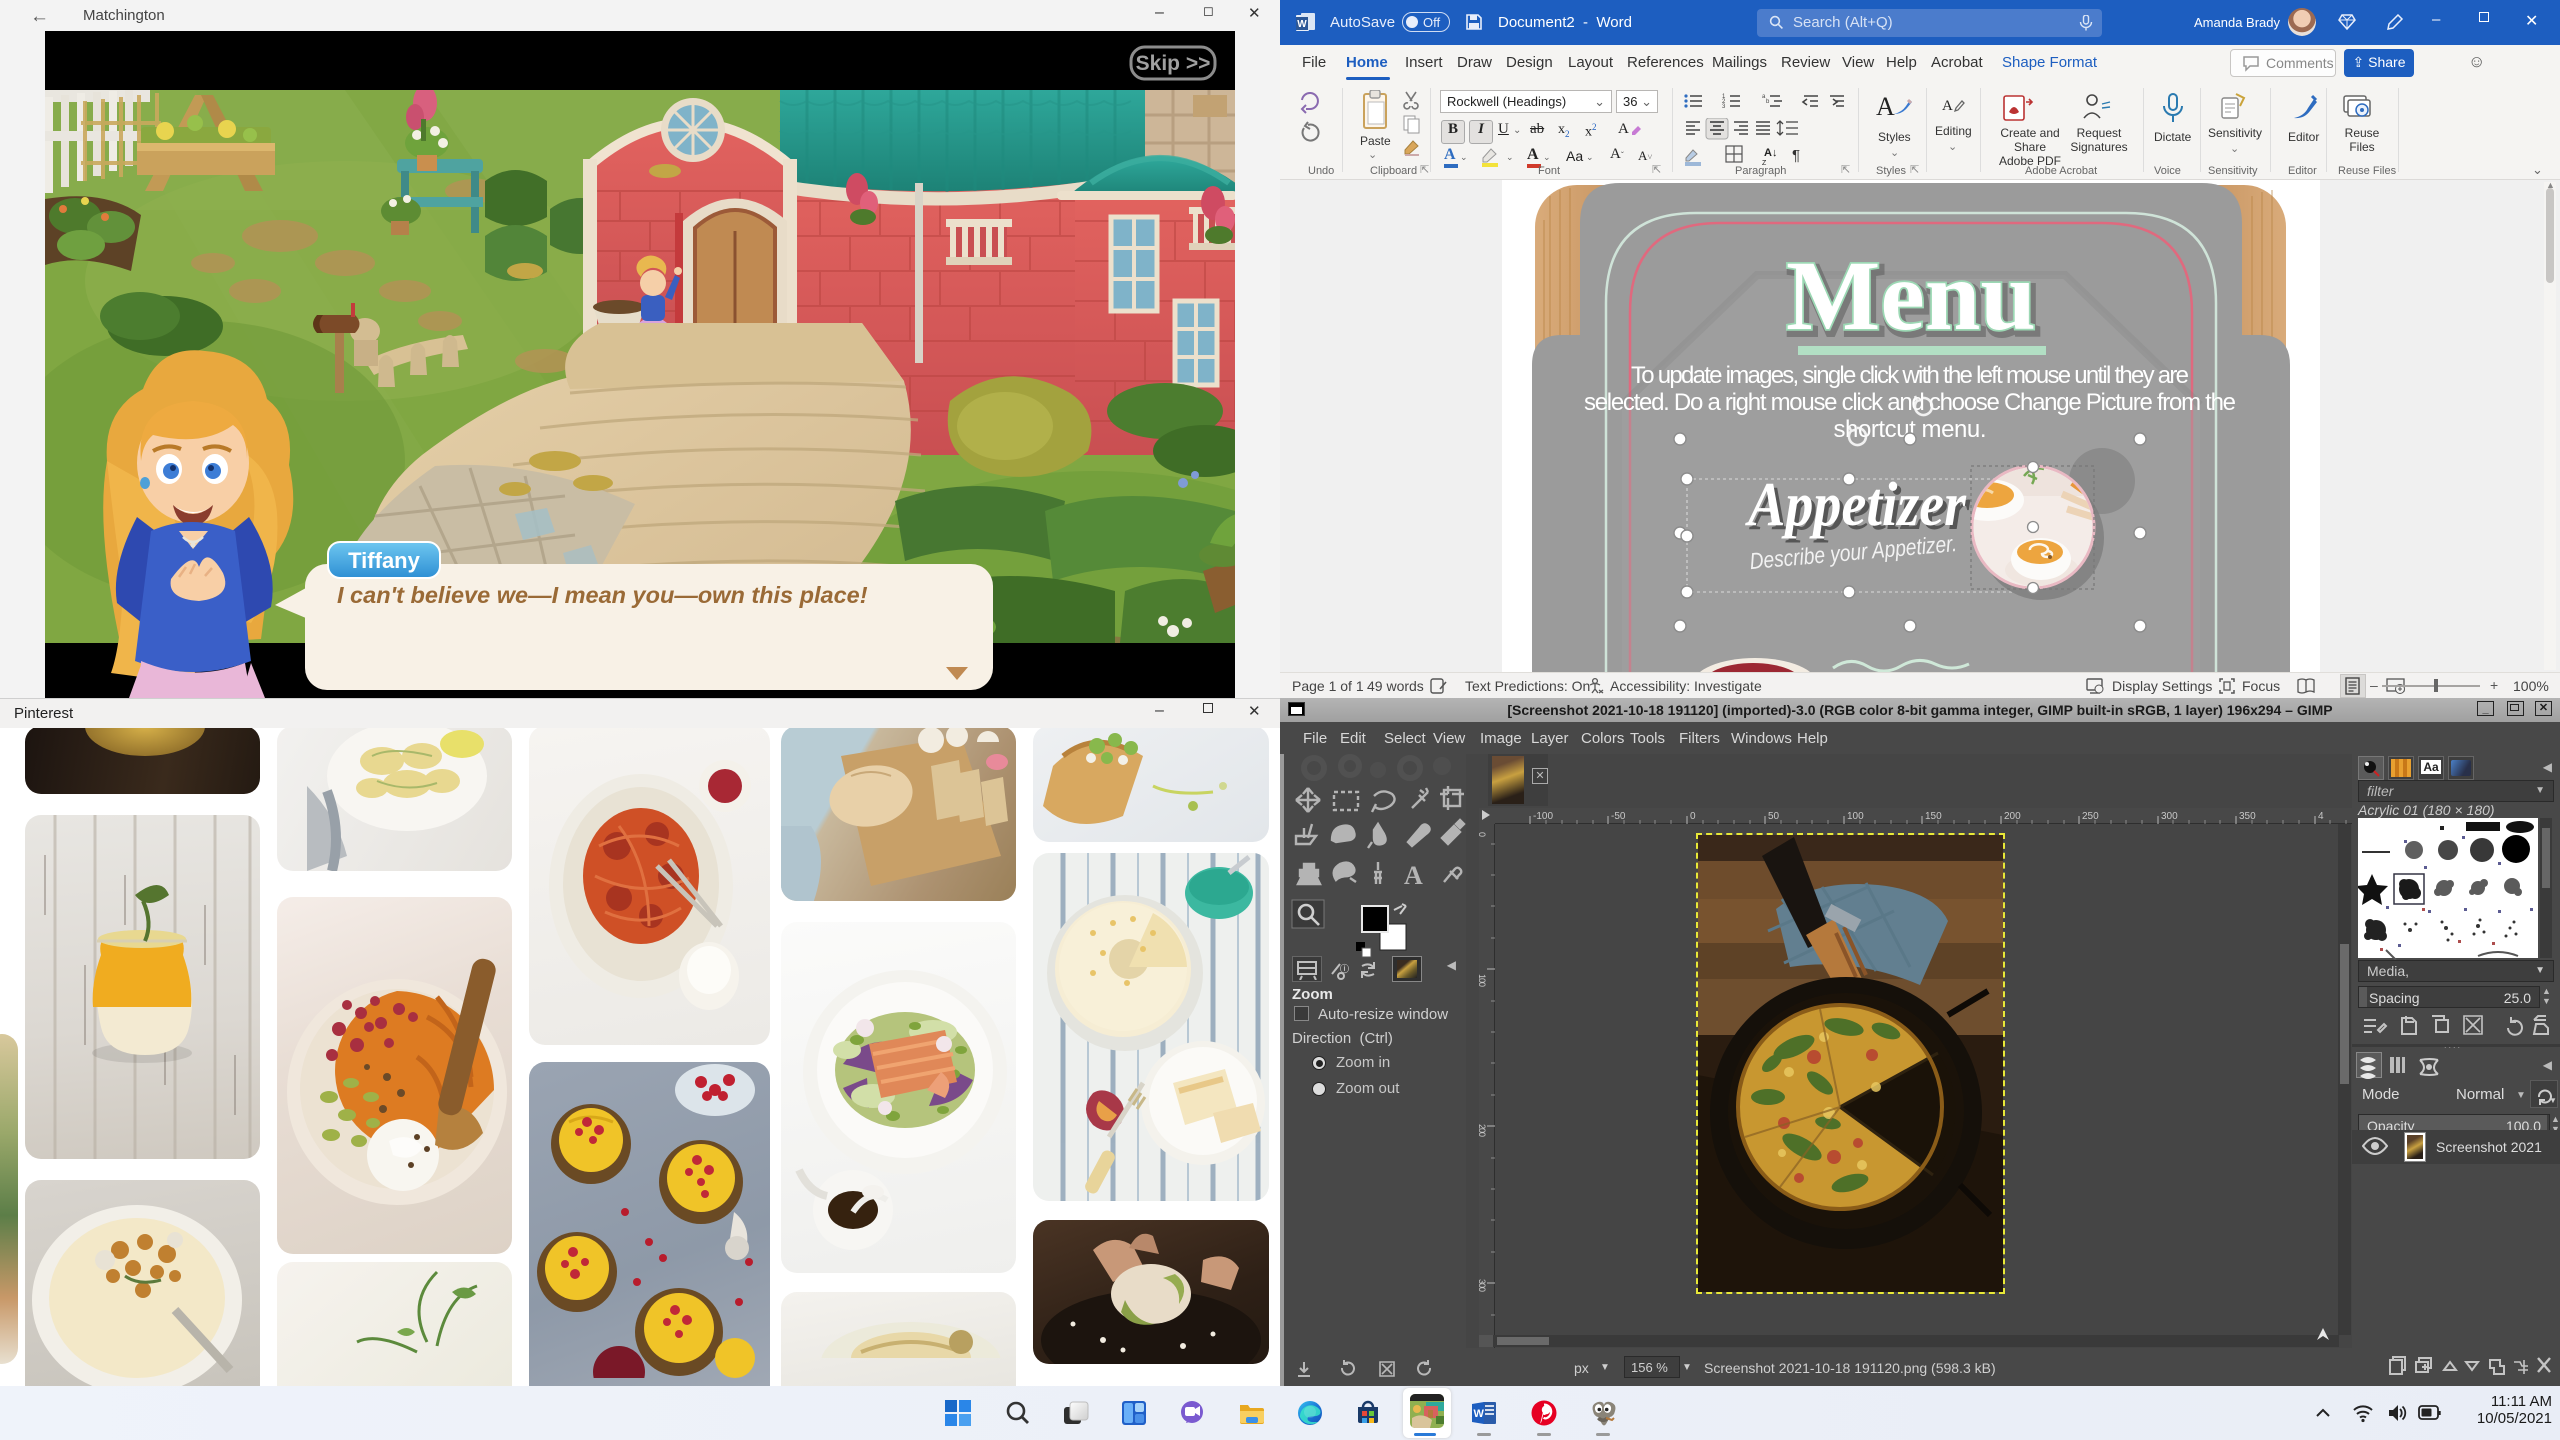  Describe the element at coordinates (1774, 816) in the screenshot. I see `svg-text: 50` at that location.